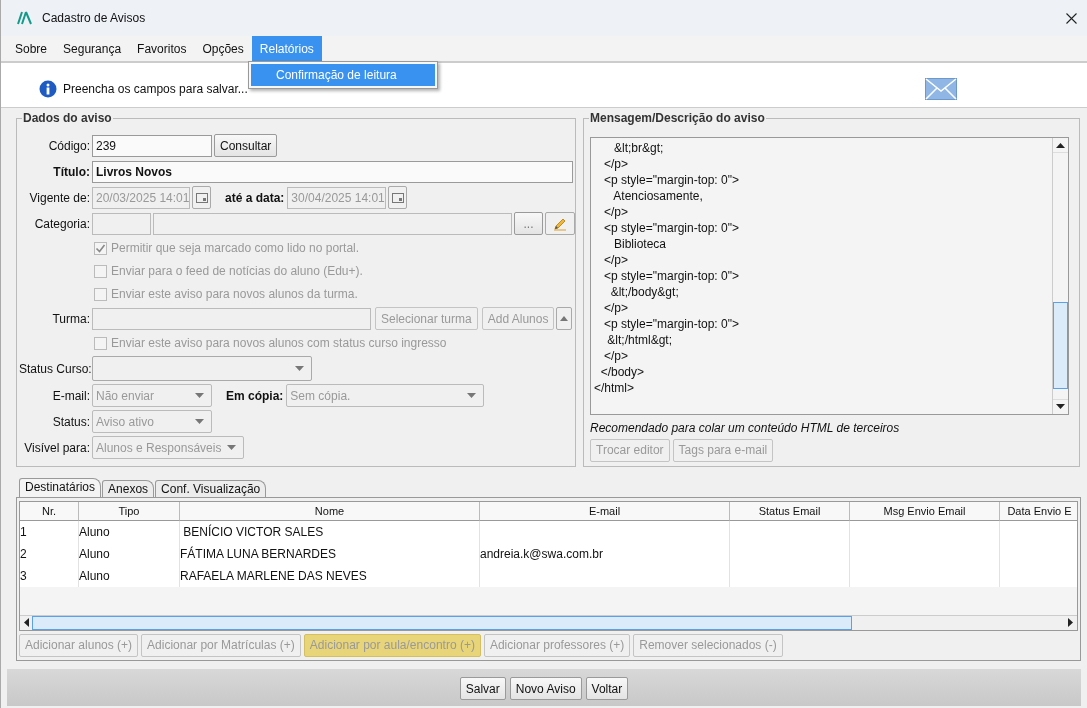  I want to click on column-header: Nr., so click(49, 511).